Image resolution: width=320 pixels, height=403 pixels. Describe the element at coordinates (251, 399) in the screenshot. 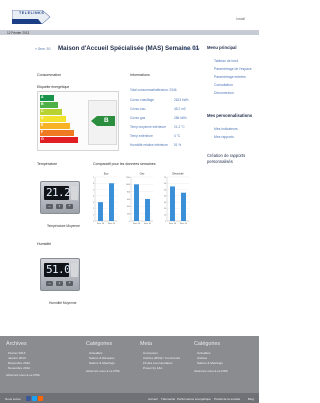

I see `footer-nav-blog: Blog` at that location.